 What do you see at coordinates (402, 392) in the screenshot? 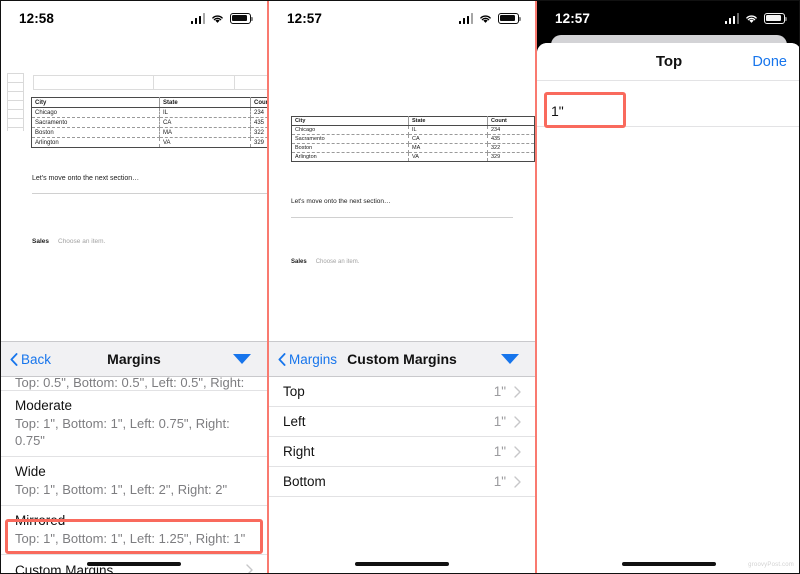
I see `list-item-top: Top 1"` at bounding box center [402, 392].